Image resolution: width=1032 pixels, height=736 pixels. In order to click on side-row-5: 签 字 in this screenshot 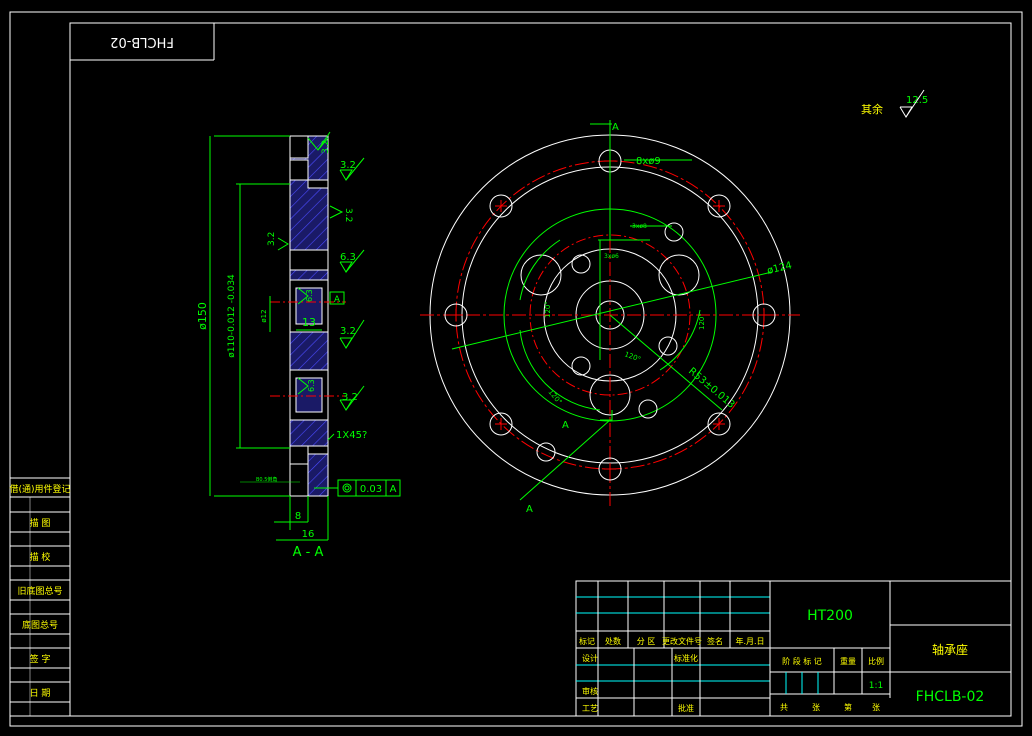, I will do `click(40, 659)`.